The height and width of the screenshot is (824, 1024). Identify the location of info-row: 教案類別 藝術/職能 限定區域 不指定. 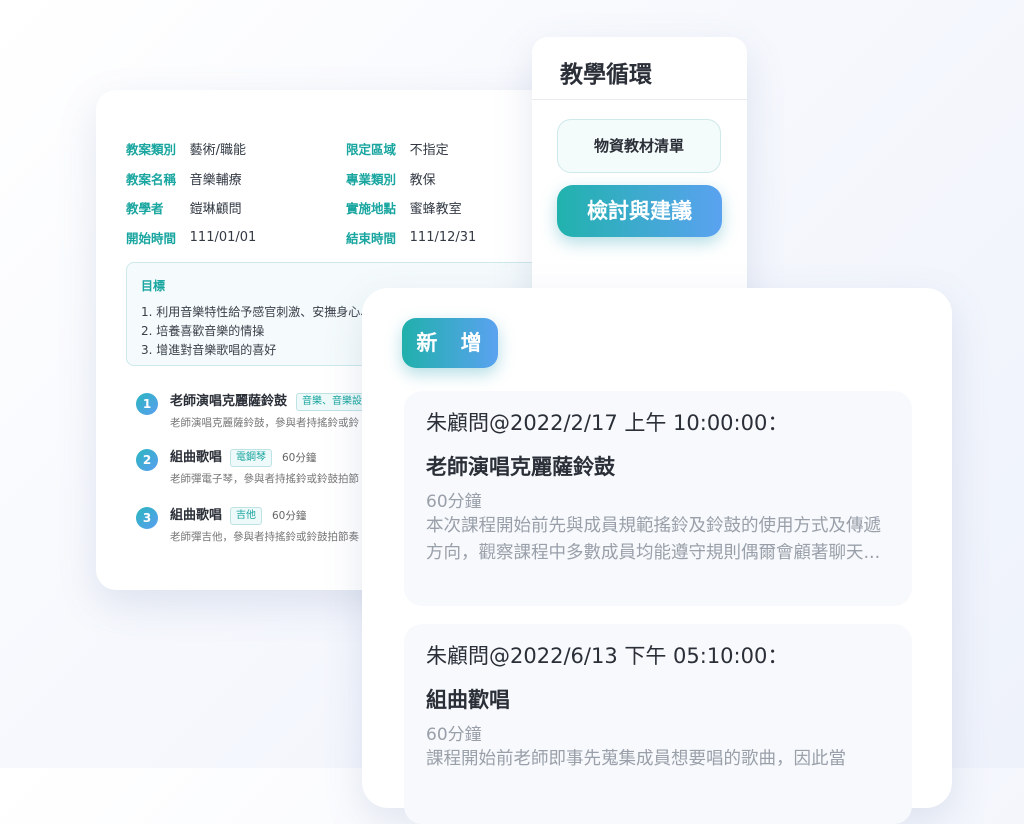
(346, 149).